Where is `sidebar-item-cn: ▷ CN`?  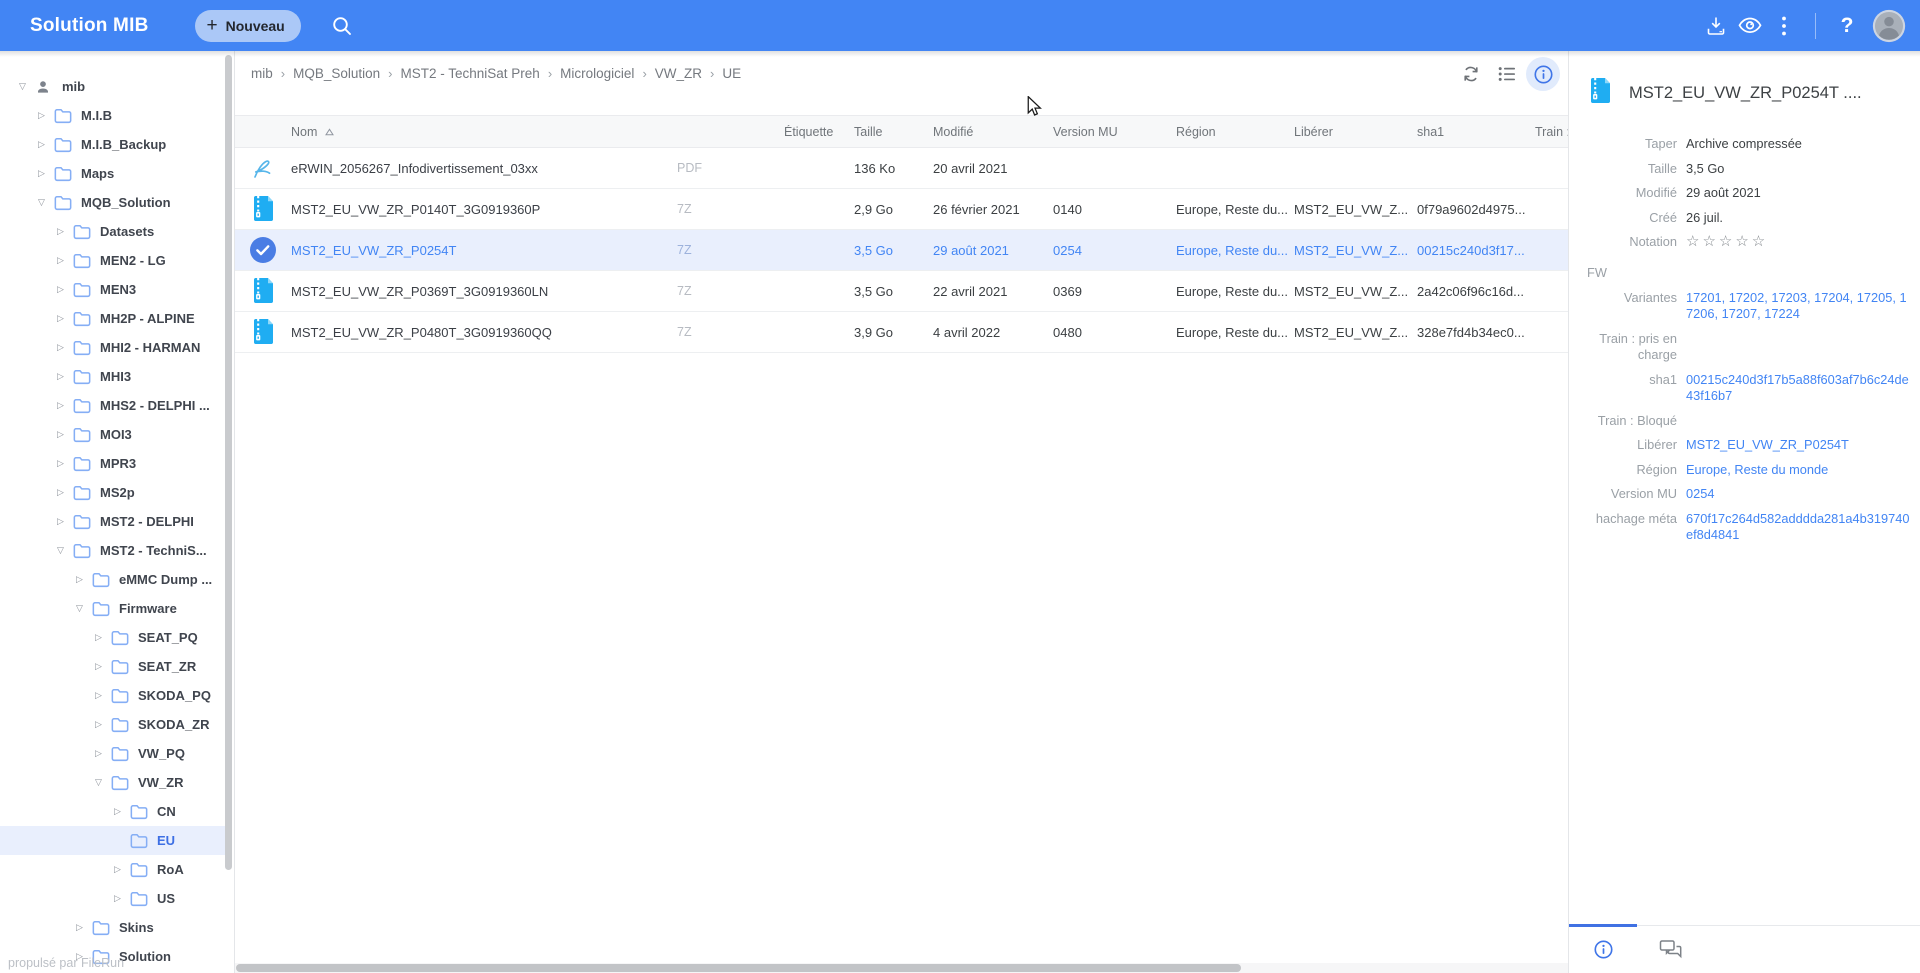
sidebar-item-cn: ▷ CN is located at coordinates (112, 811).